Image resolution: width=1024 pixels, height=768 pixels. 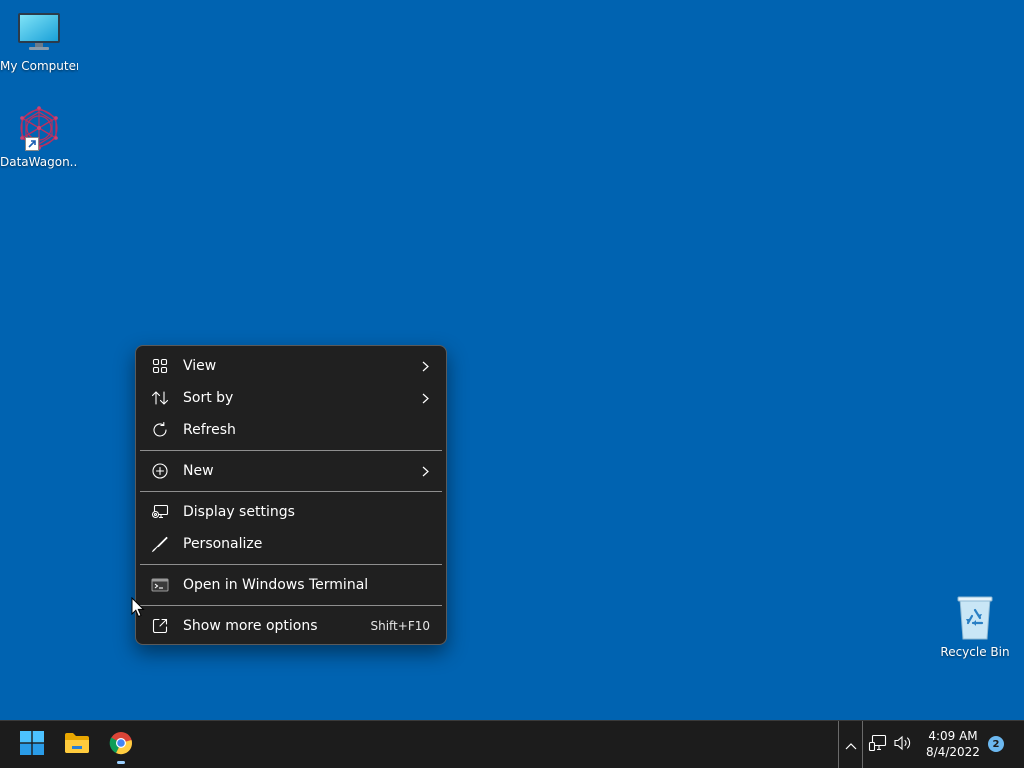 I want to click on start-button, so click(x=32, y=744).